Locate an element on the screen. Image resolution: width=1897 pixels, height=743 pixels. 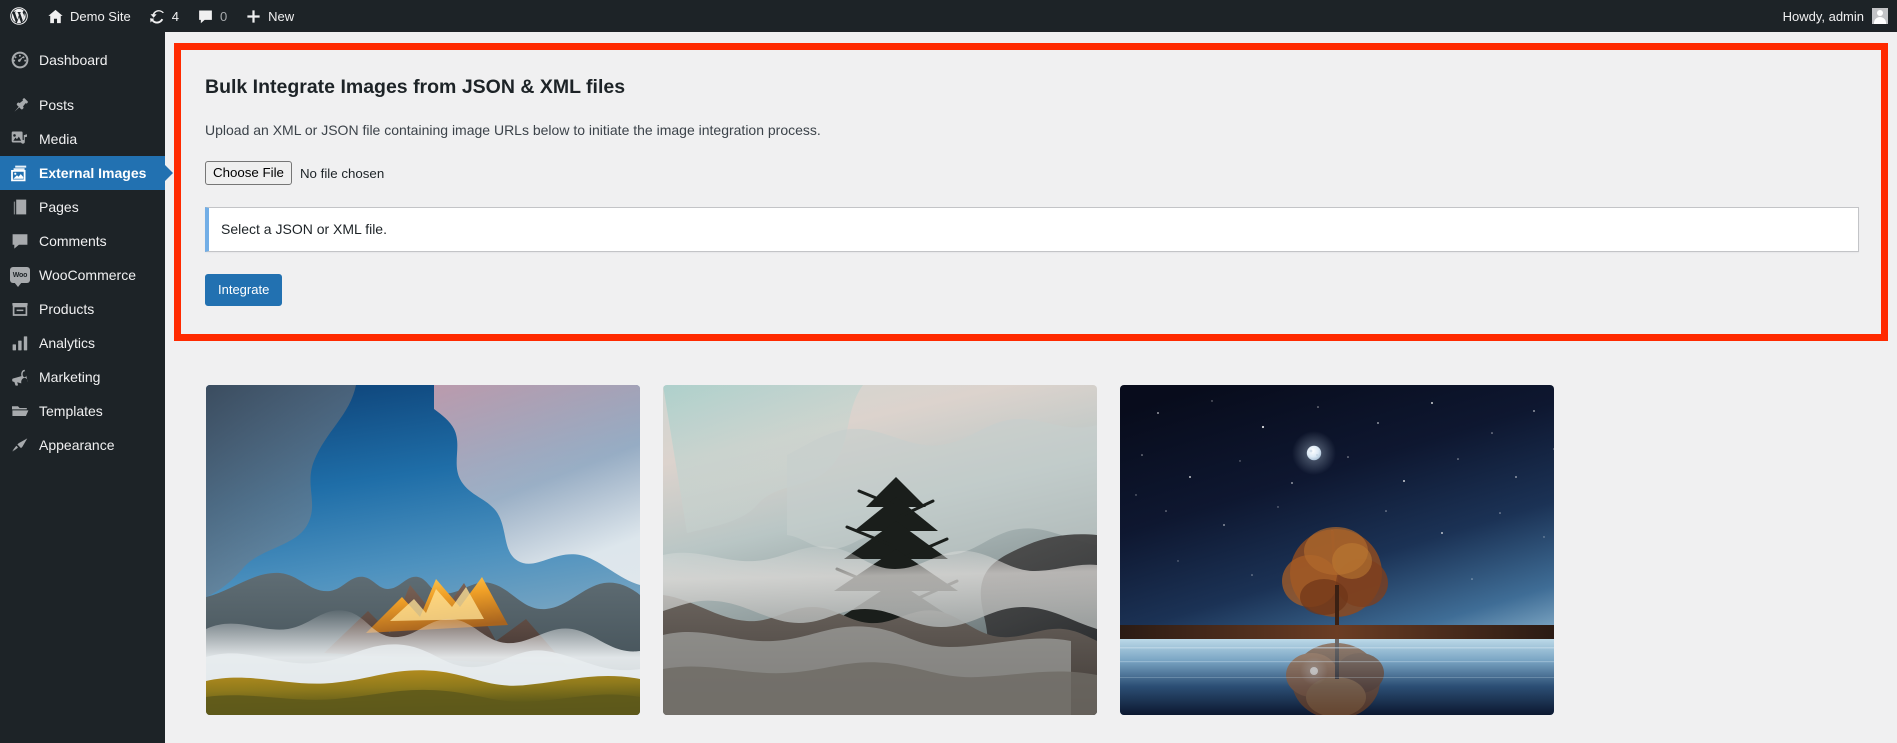
sidebar-item-label: Templates is located at coordinates (71, 411).